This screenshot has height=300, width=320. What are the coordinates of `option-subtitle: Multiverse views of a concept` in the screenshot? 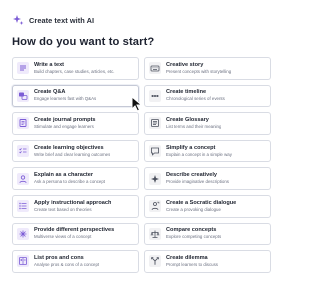 It's located at (63, 237).